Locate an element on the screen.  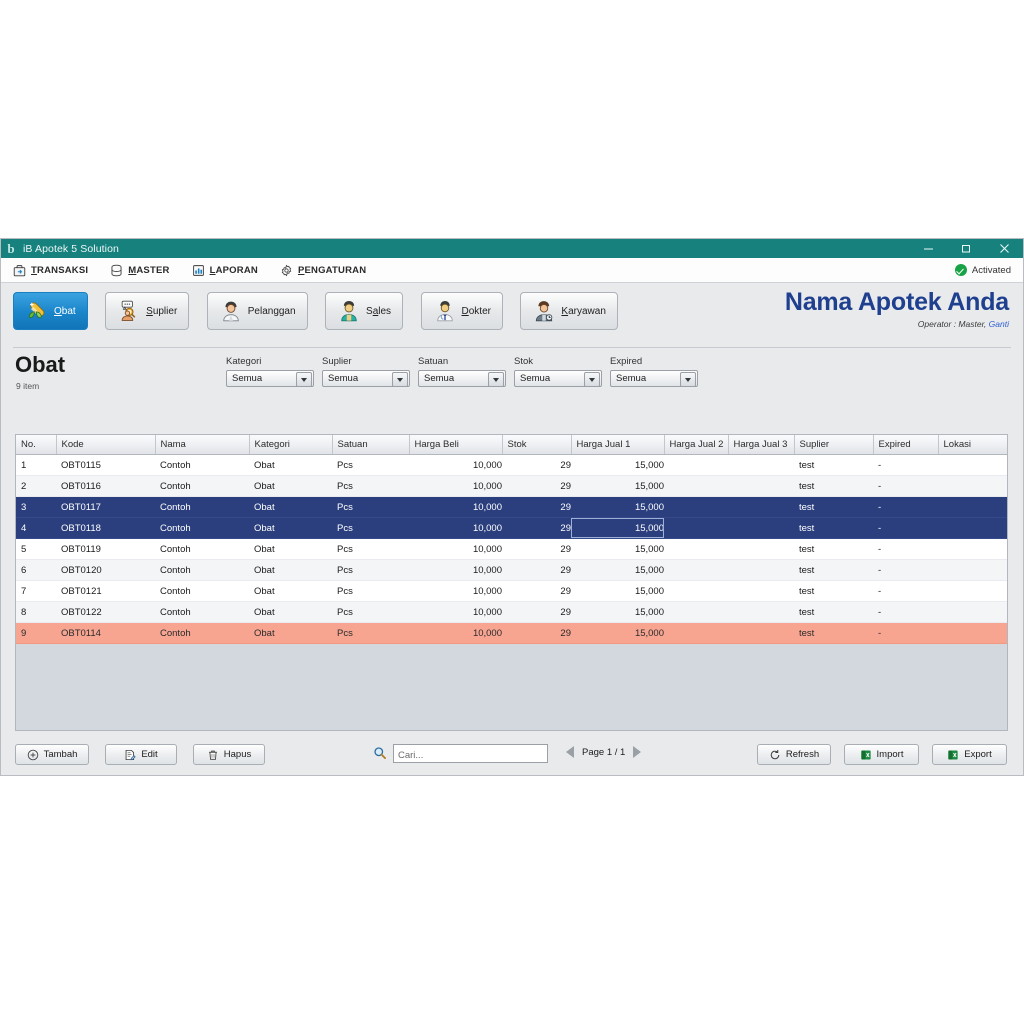
toolbar-button-pelanggan: Pelanggan is located at coordinates (257, 311).